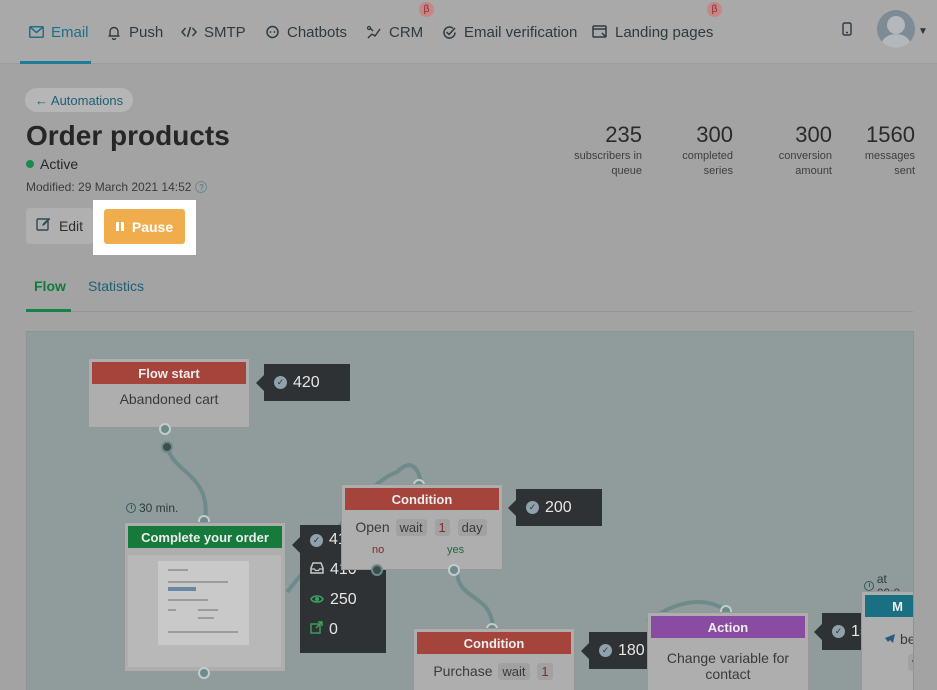 Image resolution: width=937 pixels, height=690 pixels. I want to click on condition1-count-badge: ✓ 200, so click(555, 507).